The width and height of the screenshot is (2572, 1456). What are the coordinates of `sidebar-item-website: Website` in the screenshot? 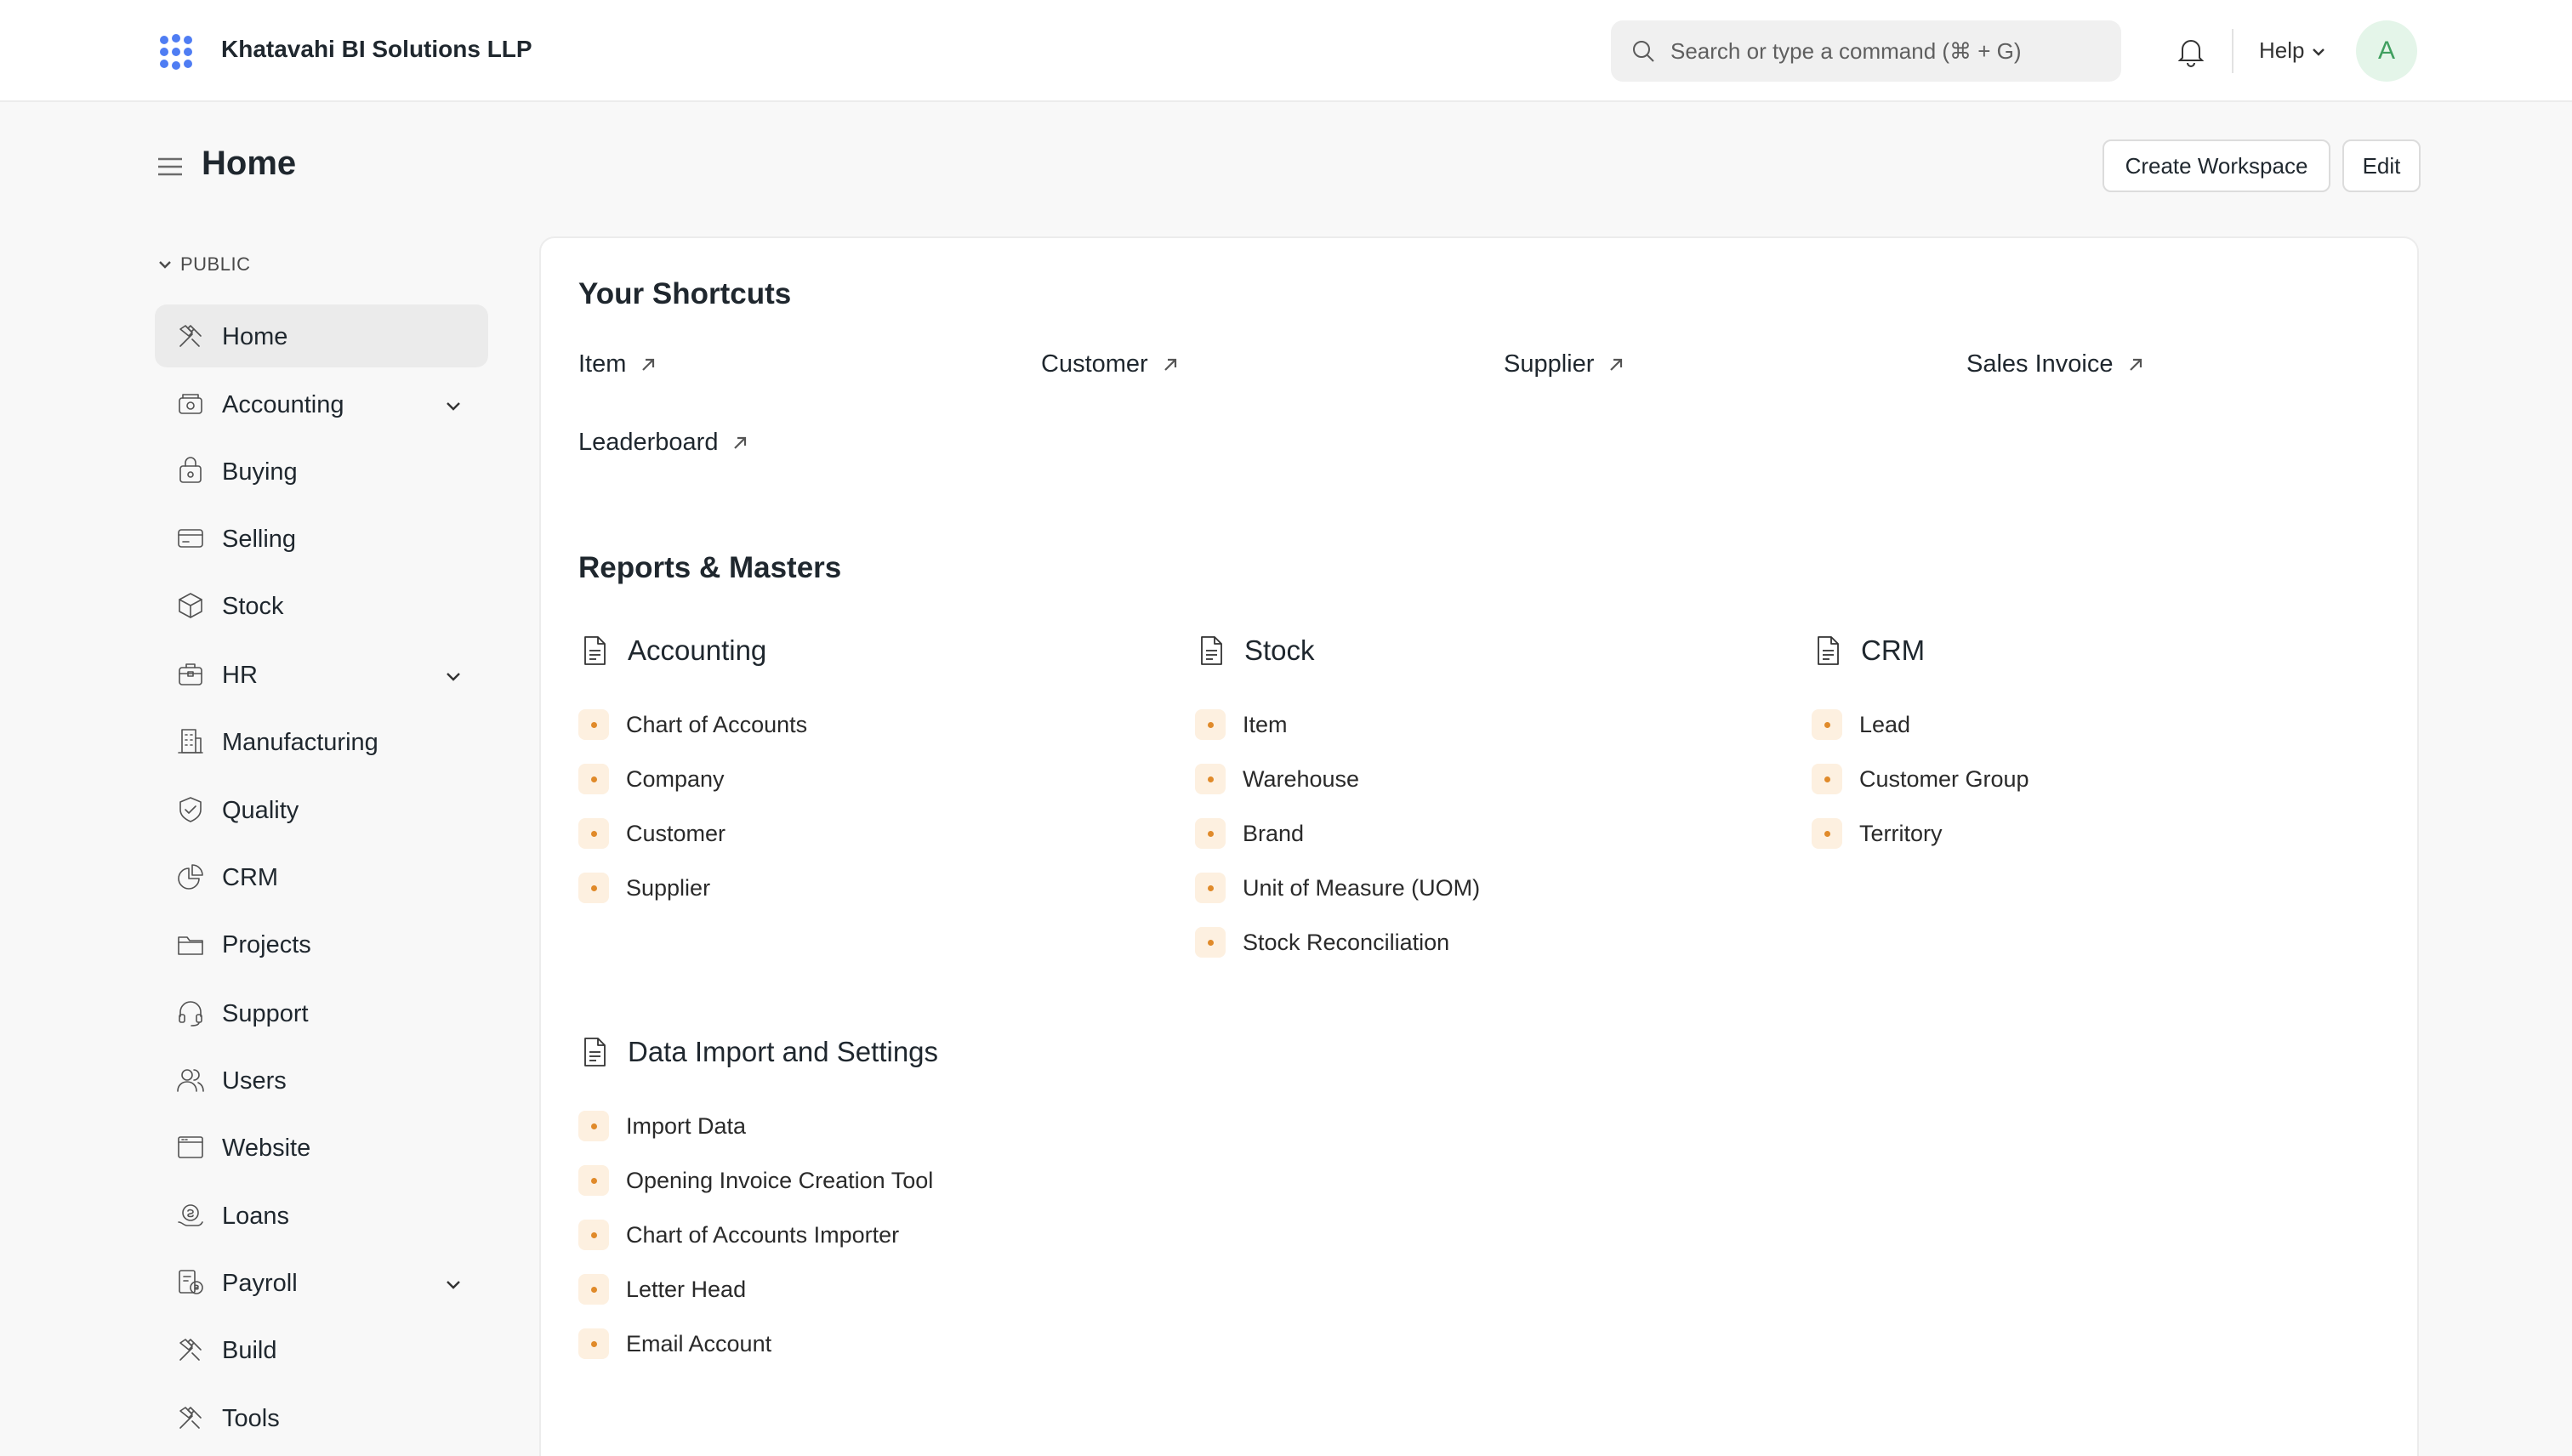 It's located at (322, 1147).